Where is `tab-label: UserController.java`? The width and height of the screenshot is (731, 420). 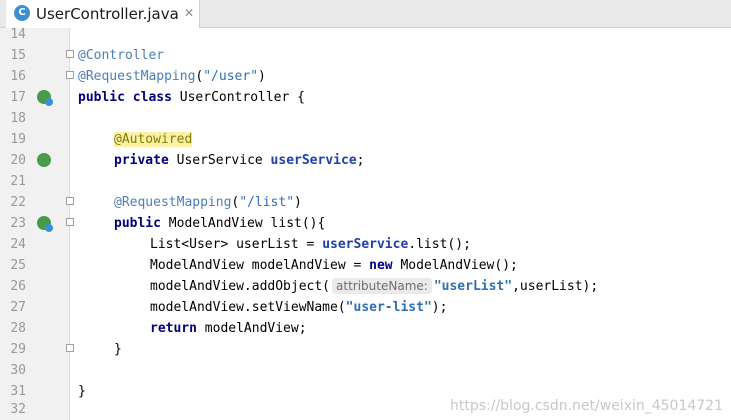
tab-label: UserController.java is located at coordinates (107, 14).